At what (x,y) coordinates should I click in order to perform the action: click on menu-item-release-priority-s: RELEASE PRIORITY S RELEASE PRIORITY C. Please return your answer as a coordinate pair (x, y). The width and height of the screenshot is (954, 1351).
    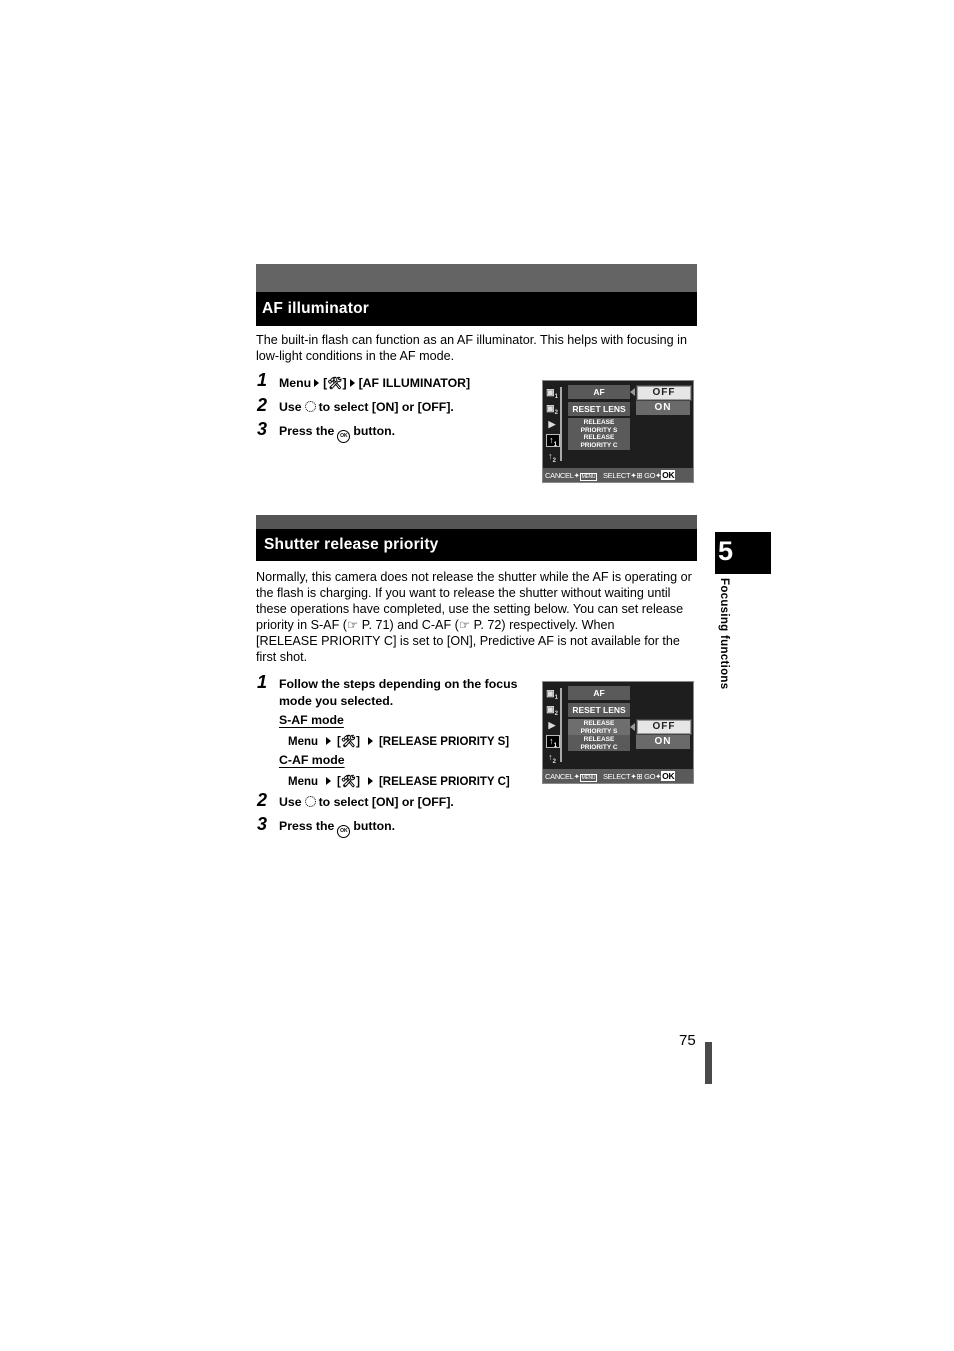
    Looking at the image, I should click on (599, 434).